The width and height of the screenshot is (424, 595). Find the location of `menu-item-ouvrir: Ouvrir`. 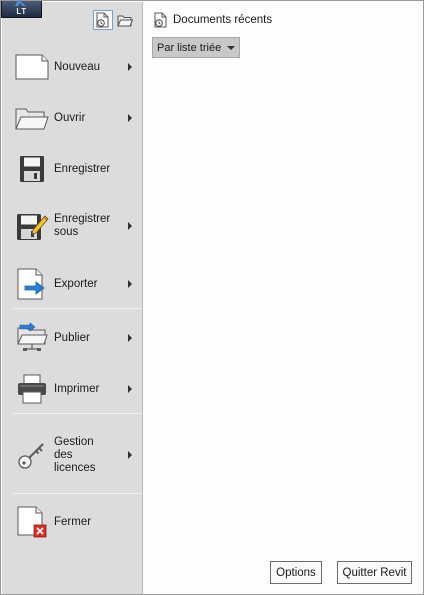

menu-item-ouvrir: Ouvrir is located at coordinates (72, 118).